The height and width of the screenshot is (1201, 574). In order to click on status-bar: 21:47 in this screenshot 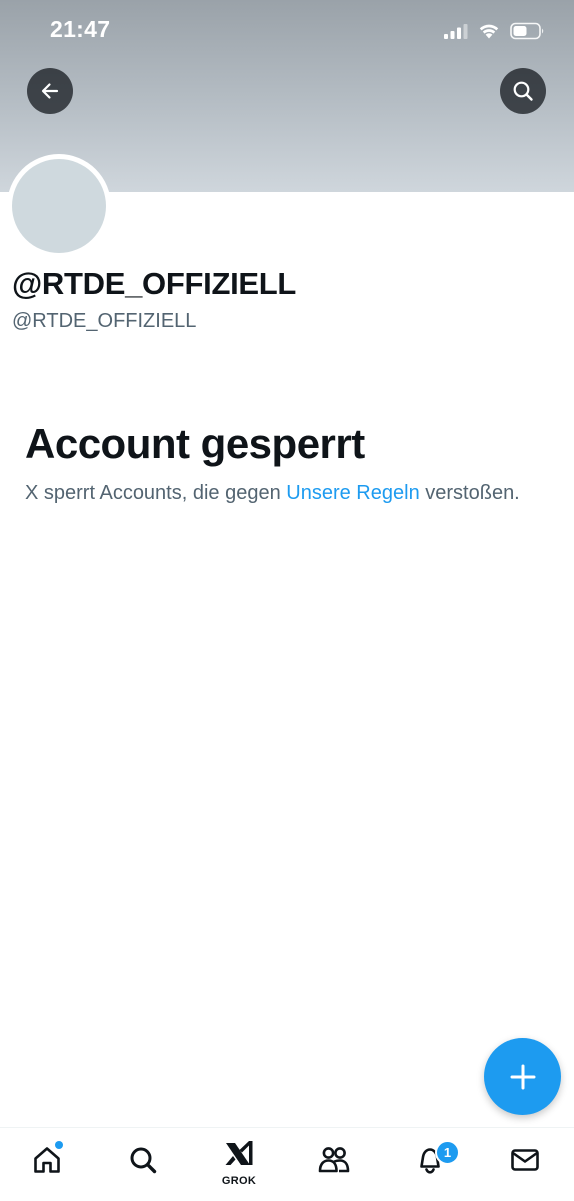, I will do `click(287, 30)`.